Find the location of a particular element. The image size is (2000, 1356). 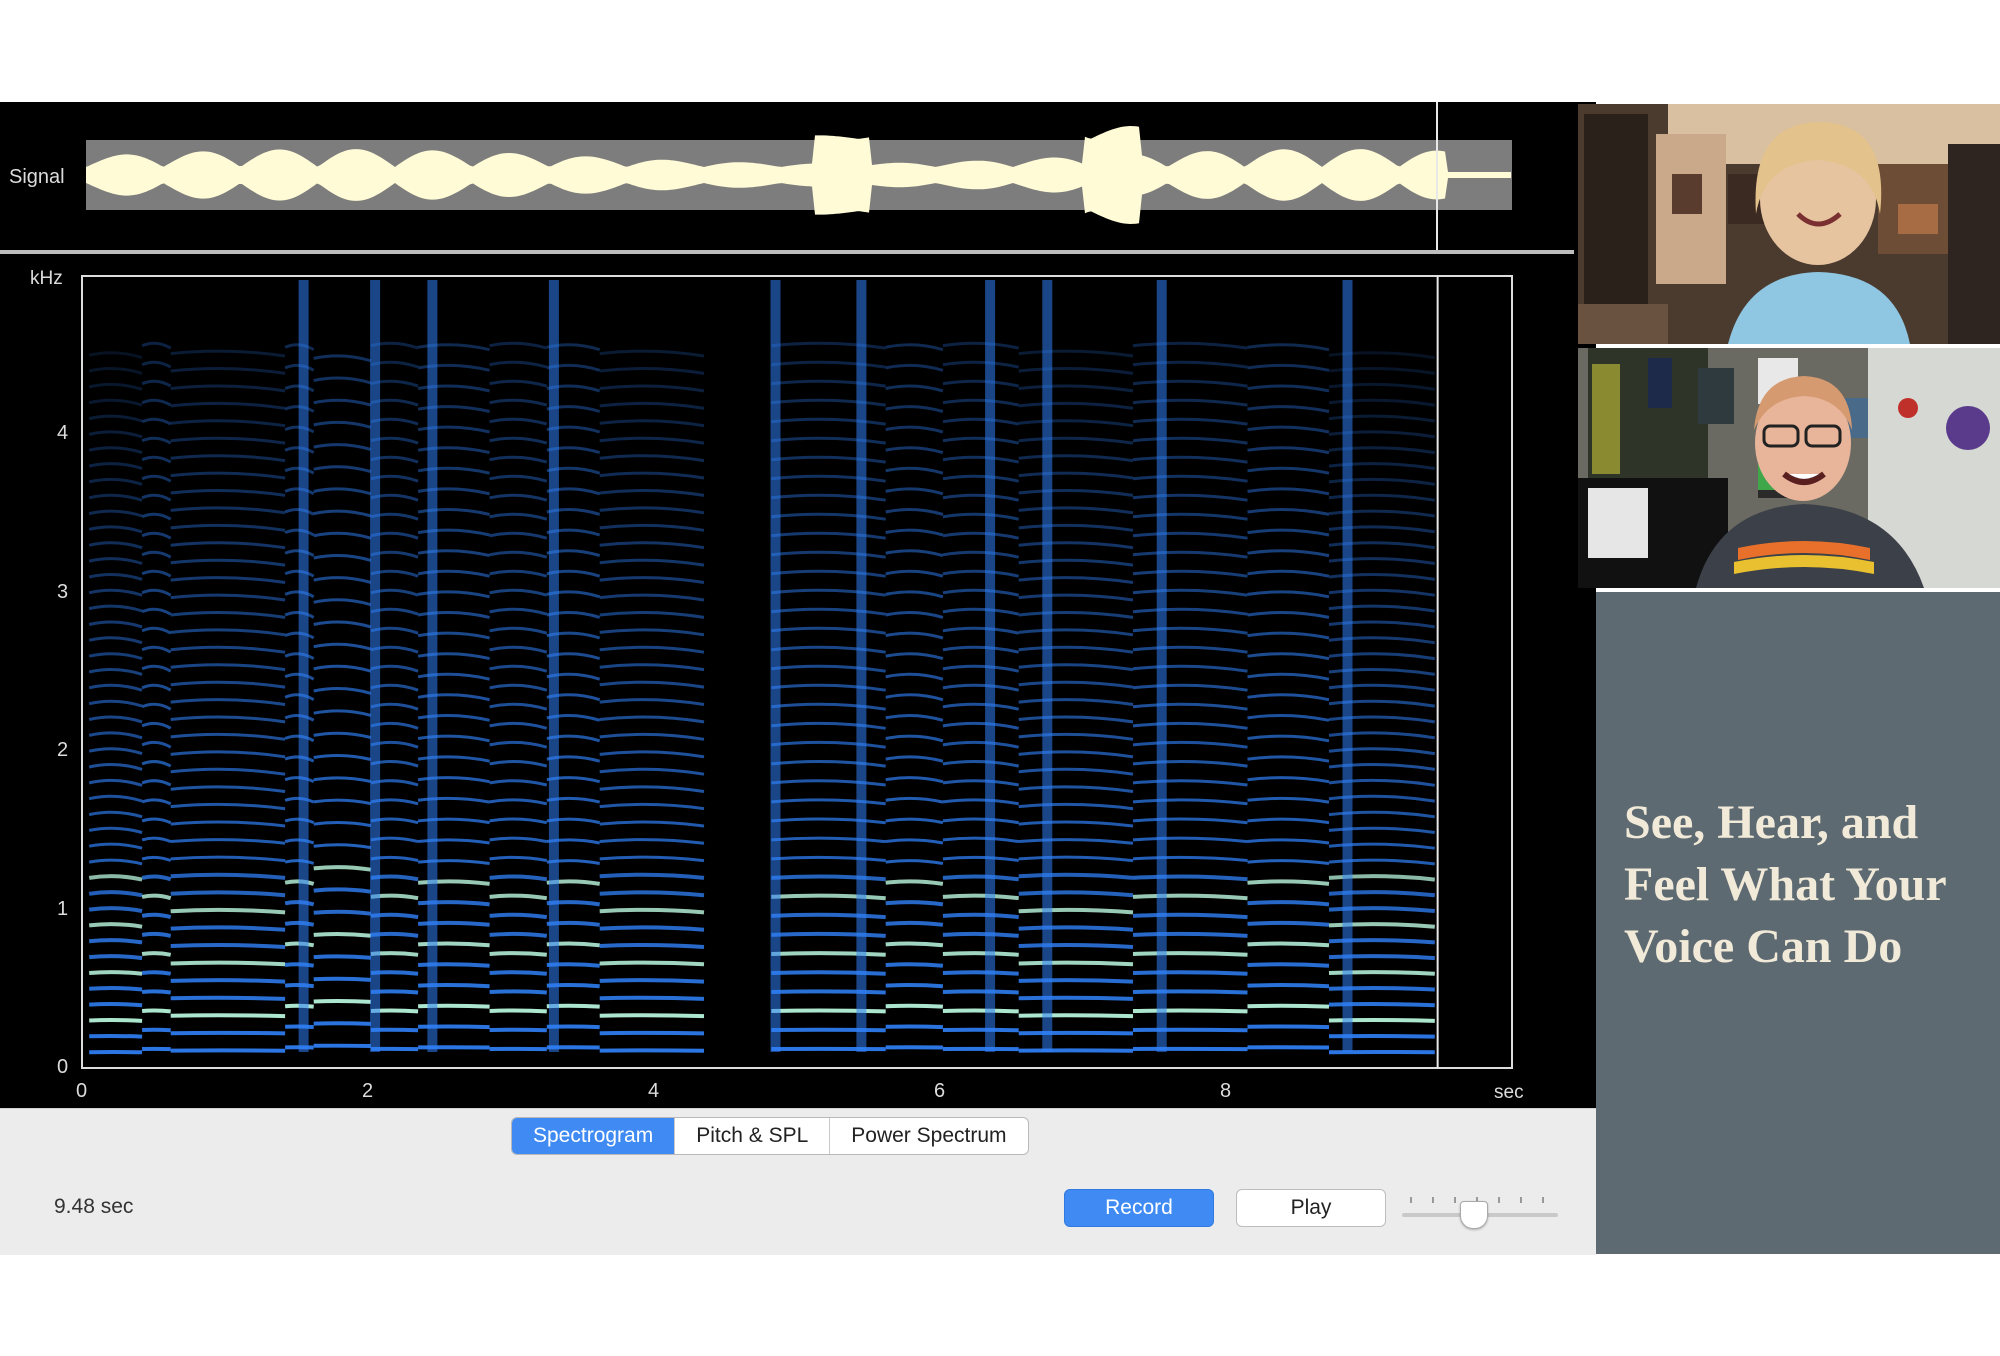

x-tick-label: 2 is located at coordinates (368, 1091).